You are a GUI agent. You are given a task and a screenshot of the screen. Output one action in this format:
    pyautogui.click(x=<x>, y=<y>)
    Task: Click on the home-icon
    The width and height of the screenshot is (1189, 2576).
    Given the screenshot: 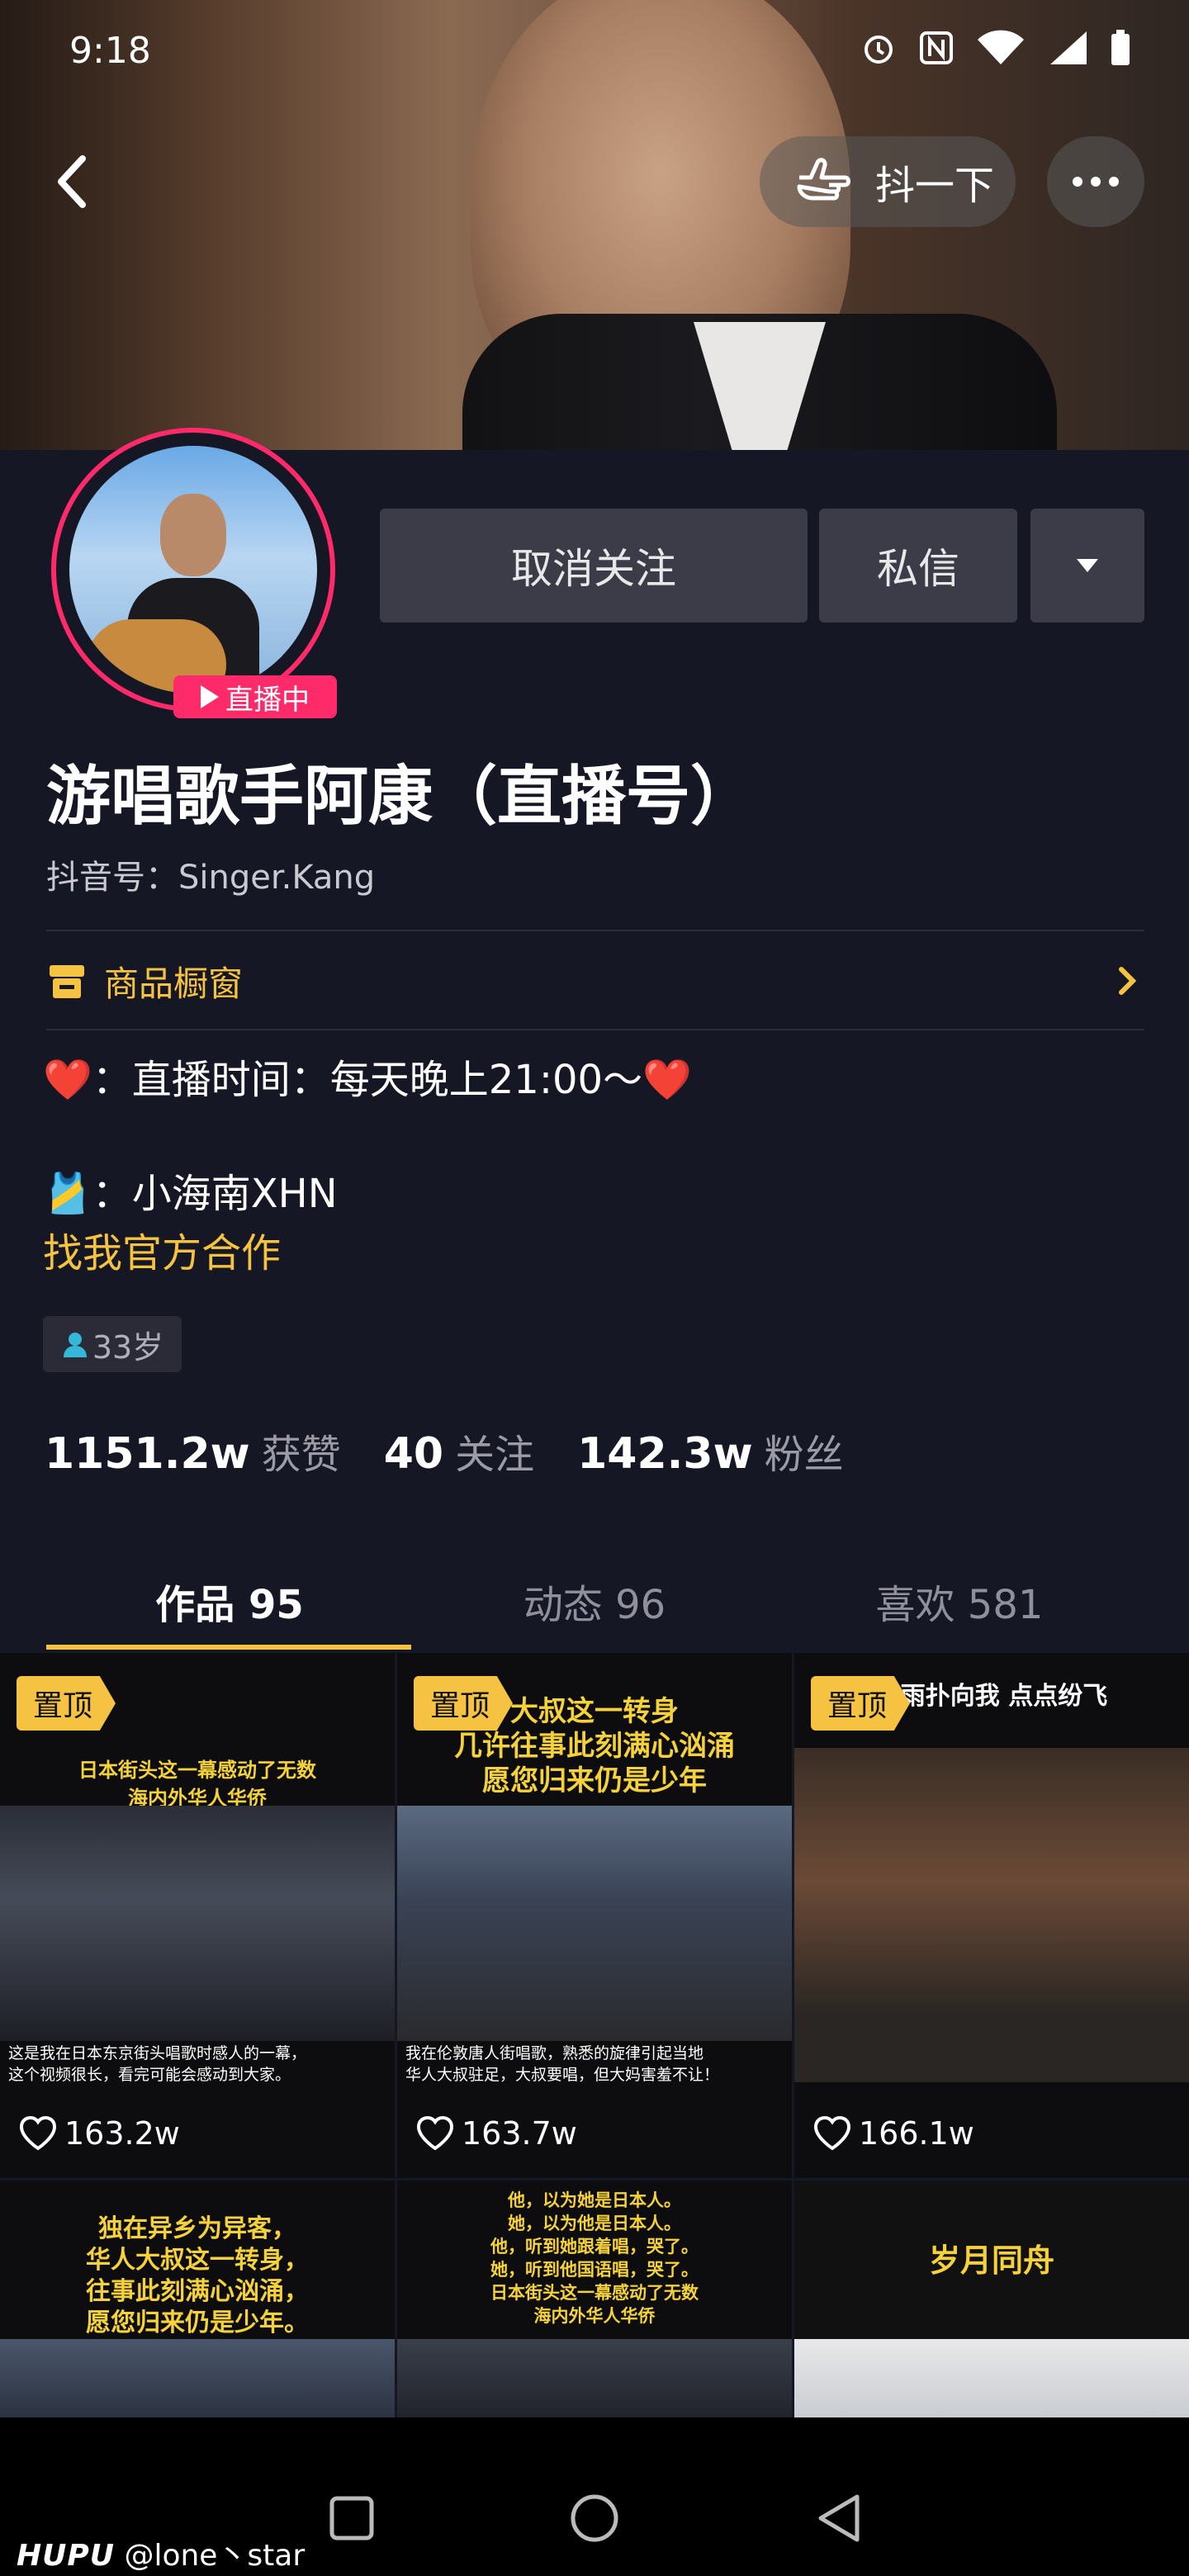 What is the action you would take?
    pyautogui.click(x=594, y=2518)
    